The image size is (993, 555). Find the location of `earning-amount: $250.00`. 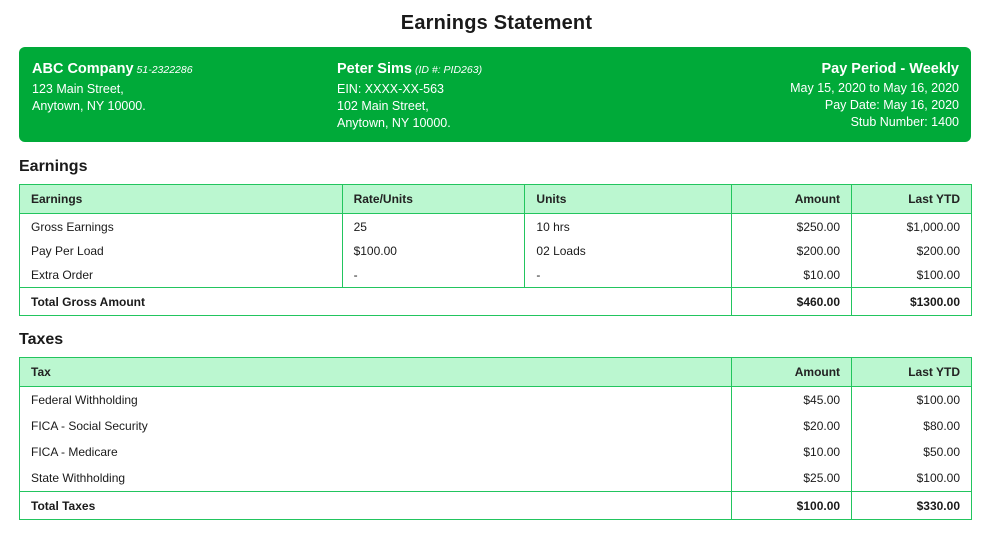

earning-amount: $250.00 is located at coordinates (792, 226).